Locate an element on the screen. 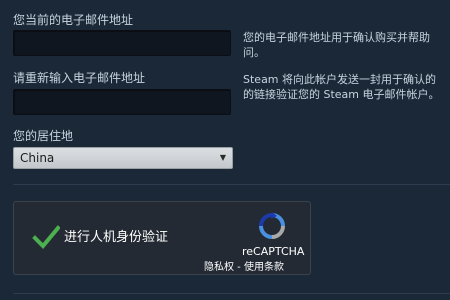 The width and height of the screenshot is (450, 300). residence-label: 您的居住地 is located at coordinates (43, 136).